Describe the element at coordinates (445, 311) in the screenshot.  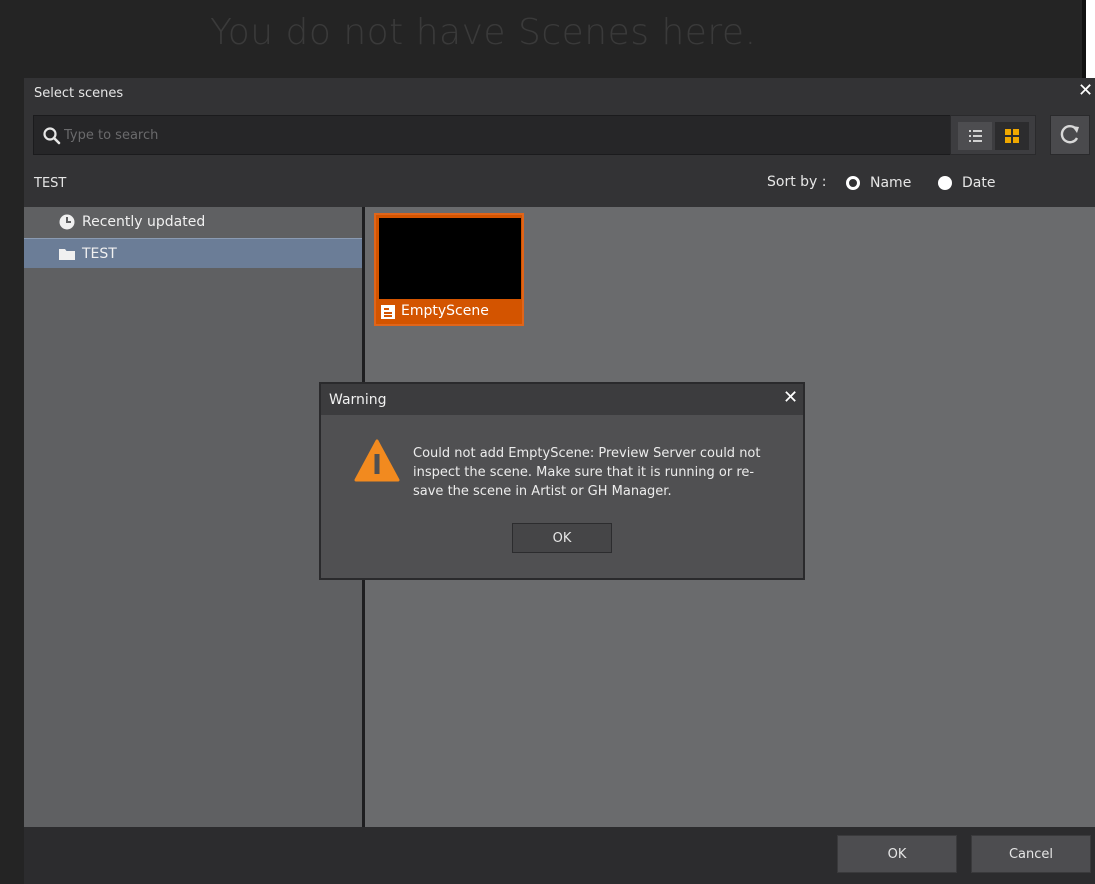
I see `scene-name: EmptyScene` at that location.